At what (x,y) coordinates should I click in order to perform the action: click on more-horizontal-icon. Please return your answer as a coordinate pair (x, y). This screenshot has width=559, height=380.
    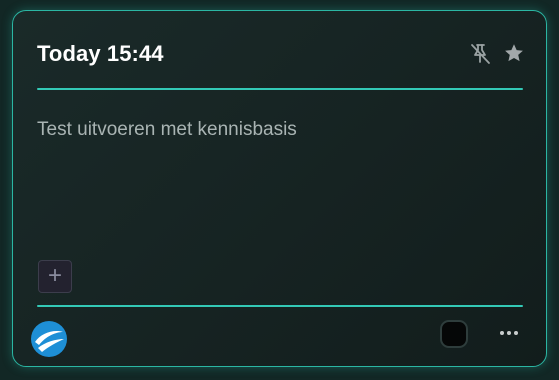
    Looking at the image, I should click on (502, 333).